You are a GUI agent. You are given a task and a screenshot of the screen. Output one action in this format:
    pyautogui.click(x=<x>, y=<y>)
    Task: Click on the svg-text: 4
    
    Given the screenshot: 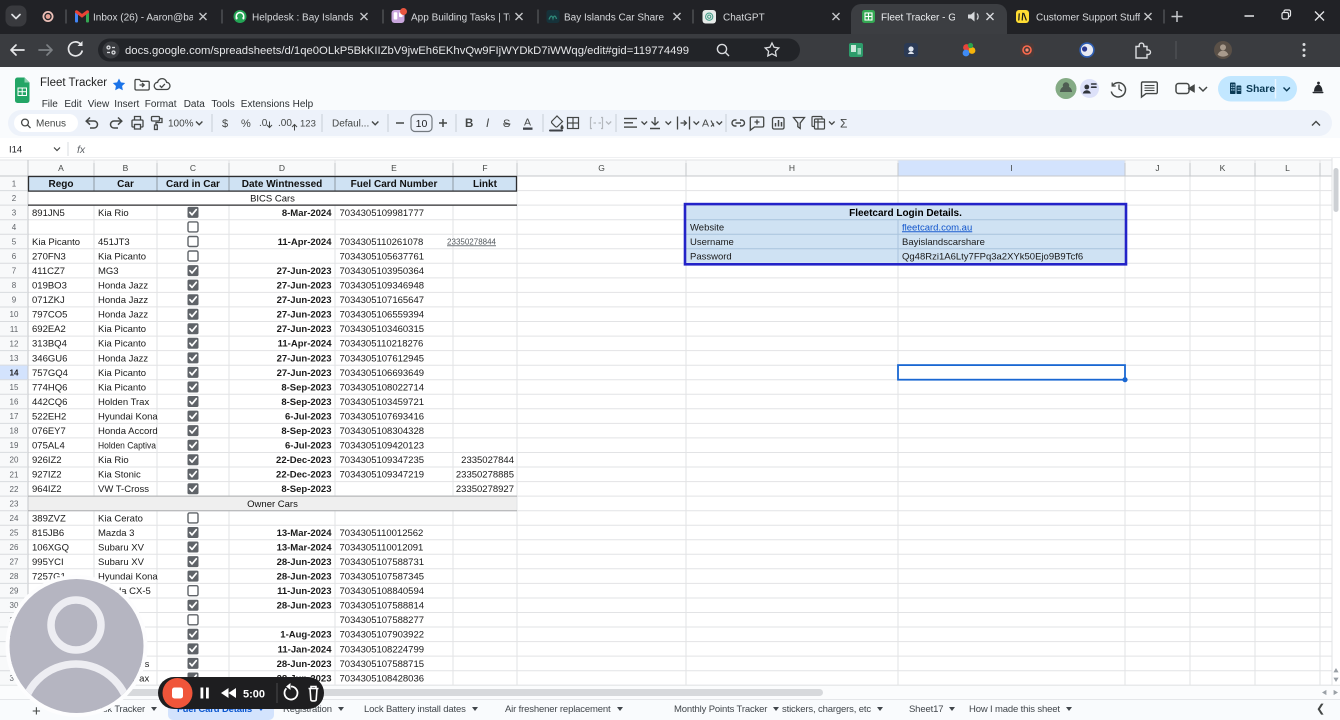 What is the action you would take?
    pyautogui.click(x=14, y=227)
    